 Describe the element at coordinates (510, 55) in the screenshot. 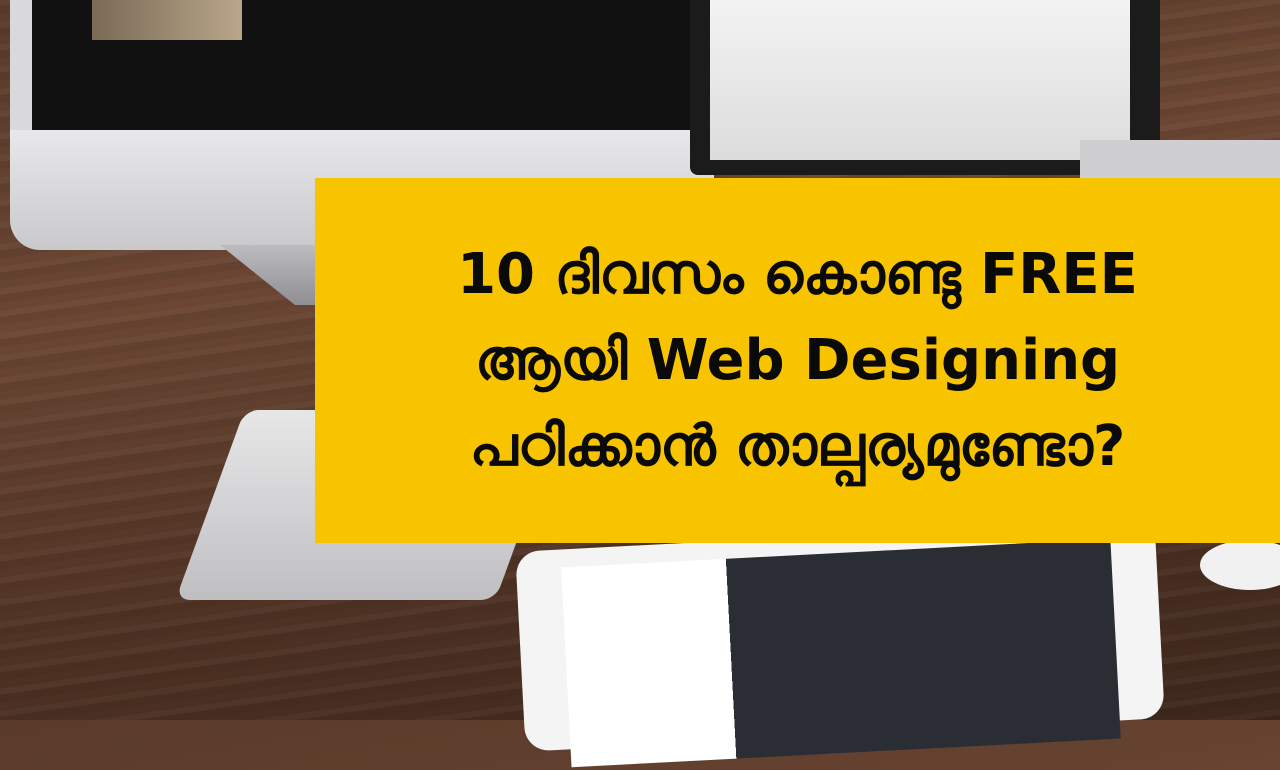

I see `apple-logo-icon: ●` at that location.